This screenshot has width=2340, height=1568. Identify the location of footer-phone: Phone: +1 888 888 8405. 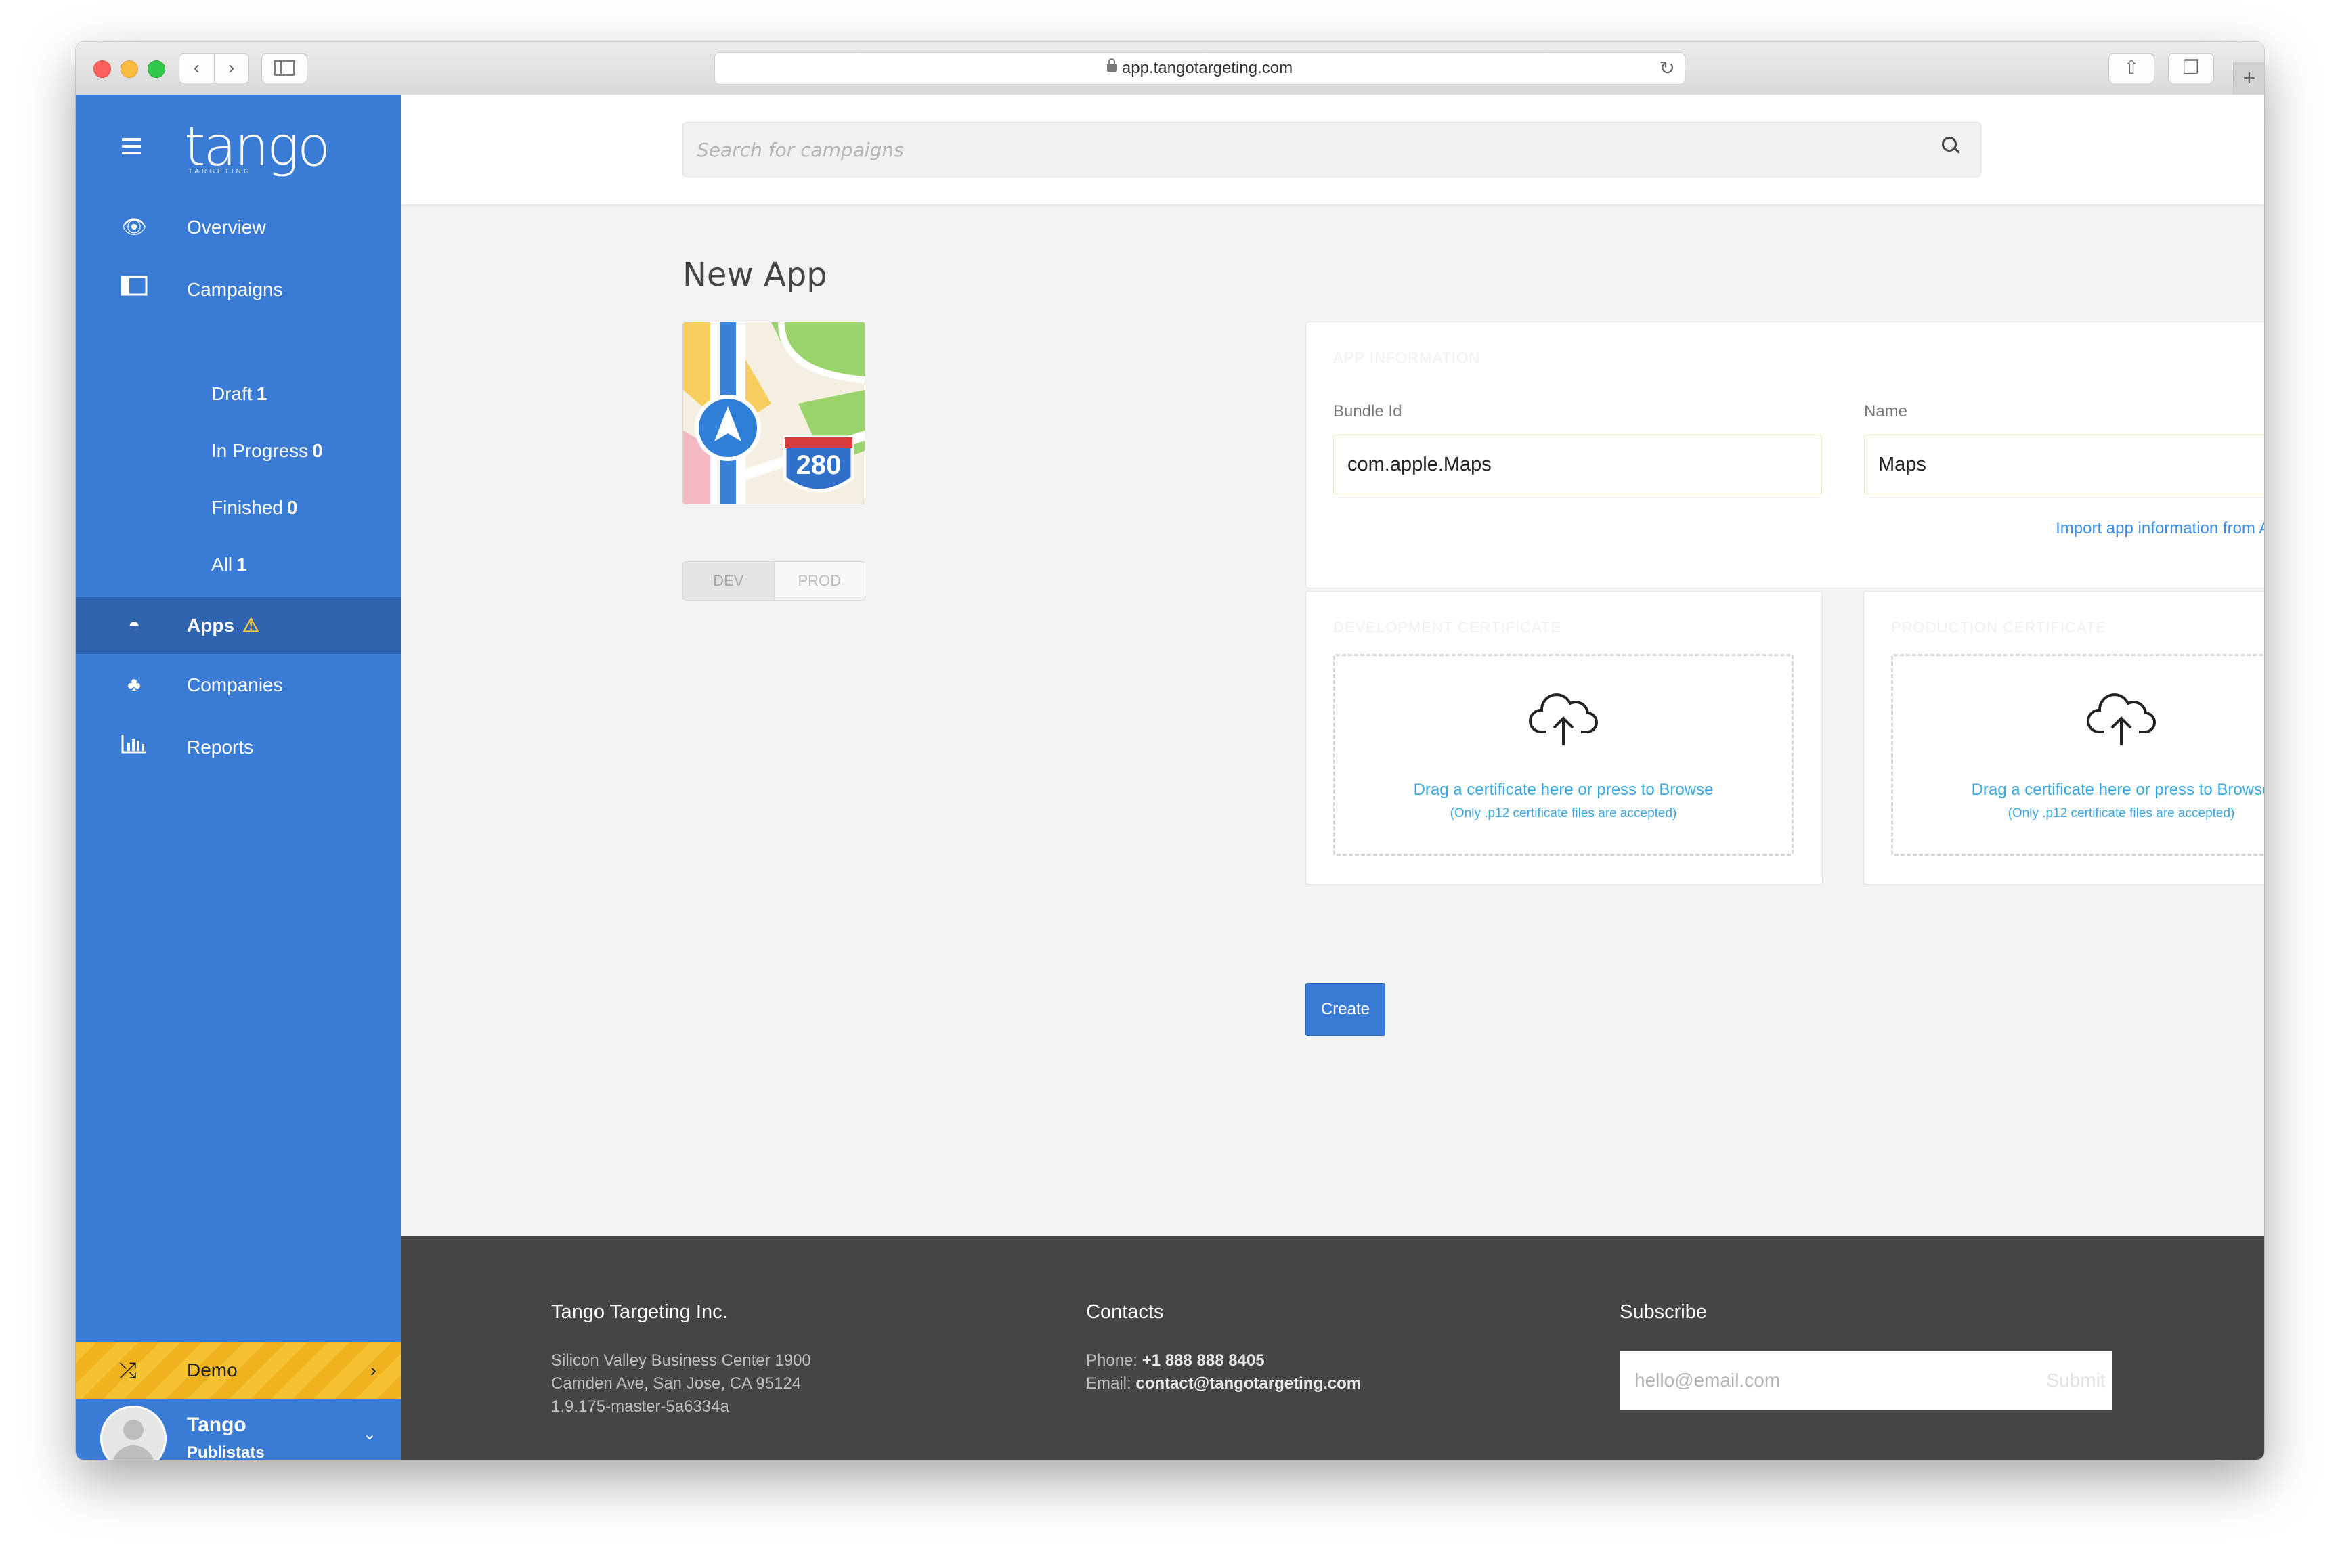
(1175, 1360).